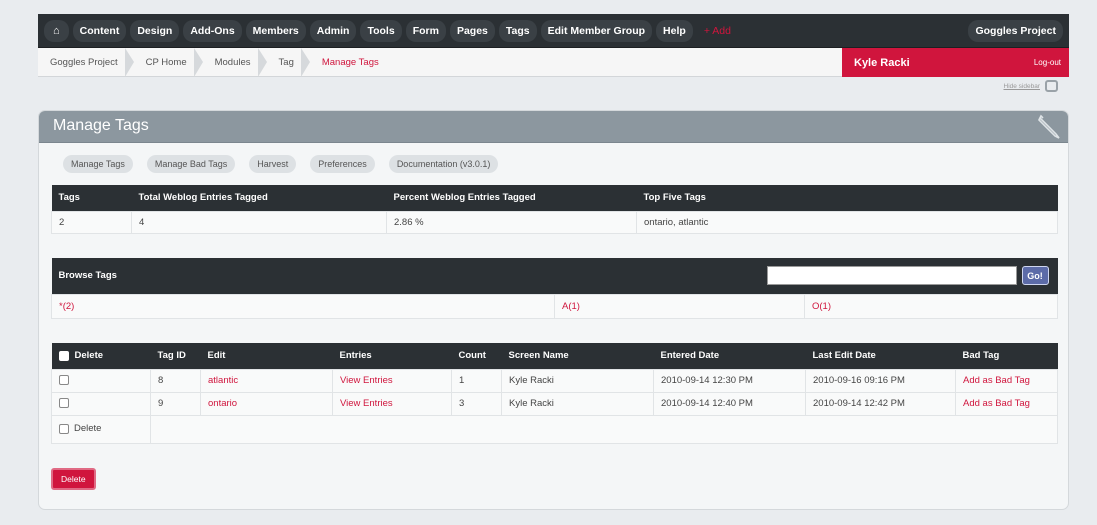 The image size is (1097, 525). What do you see at coordinates (175, 403) in the screenshot?
I see `tag-id: 9` at bounding box center [175, 403].